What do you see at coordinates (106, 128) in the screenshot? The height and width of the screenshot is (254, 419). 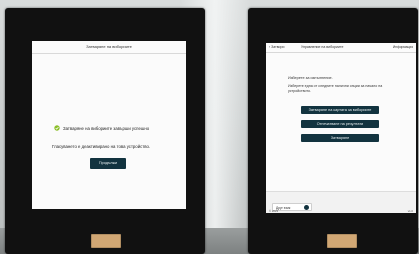 I see `status-text: Затваряне на вибориите завърши успешно` at bounding box center [106, 128].